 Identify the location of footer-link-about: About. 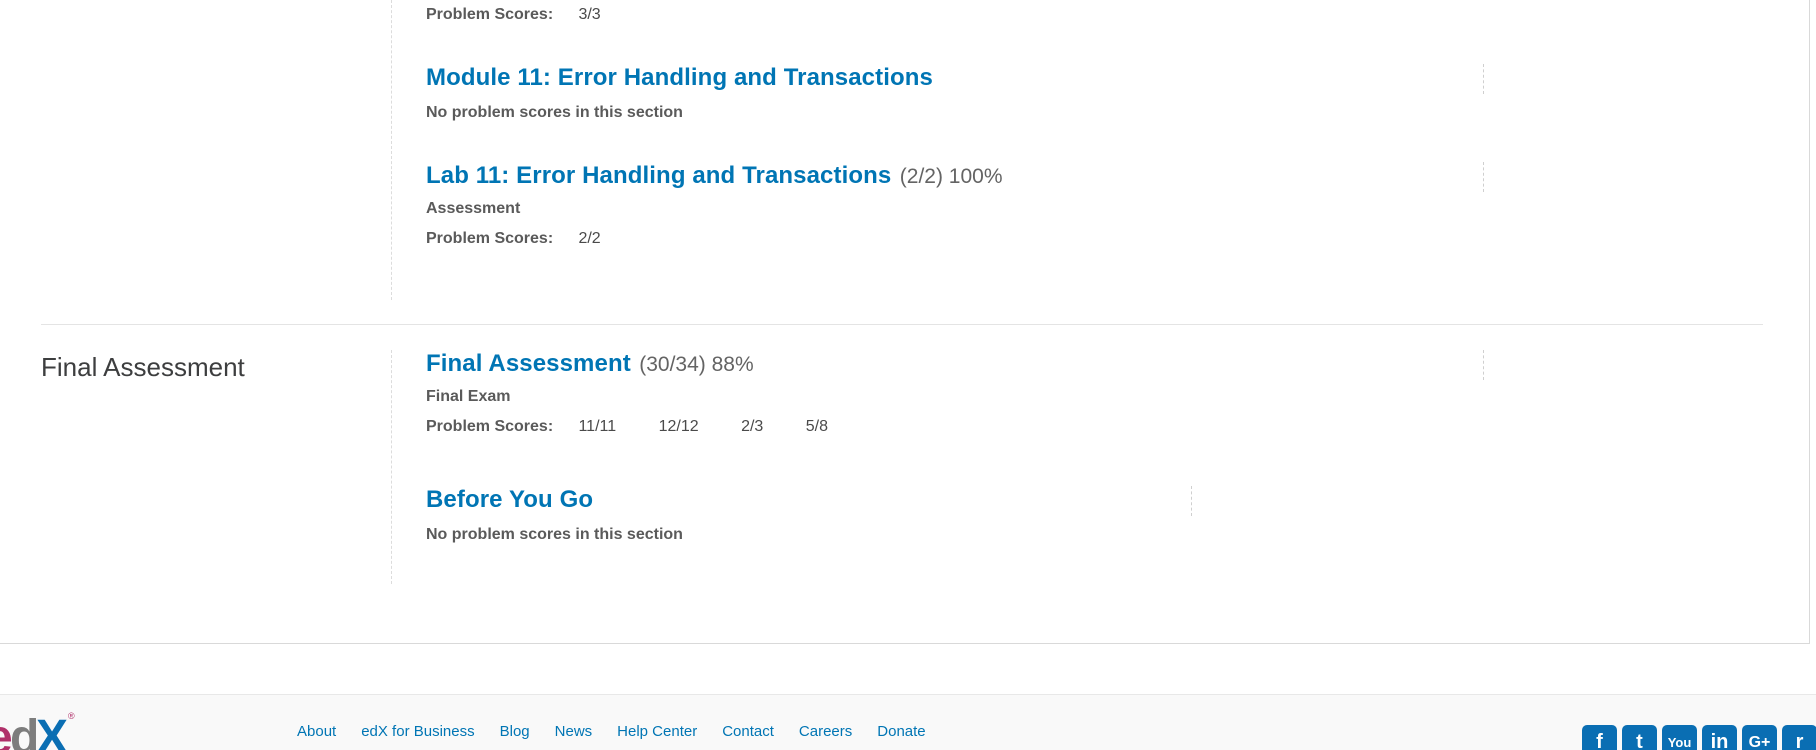
(316, 731).